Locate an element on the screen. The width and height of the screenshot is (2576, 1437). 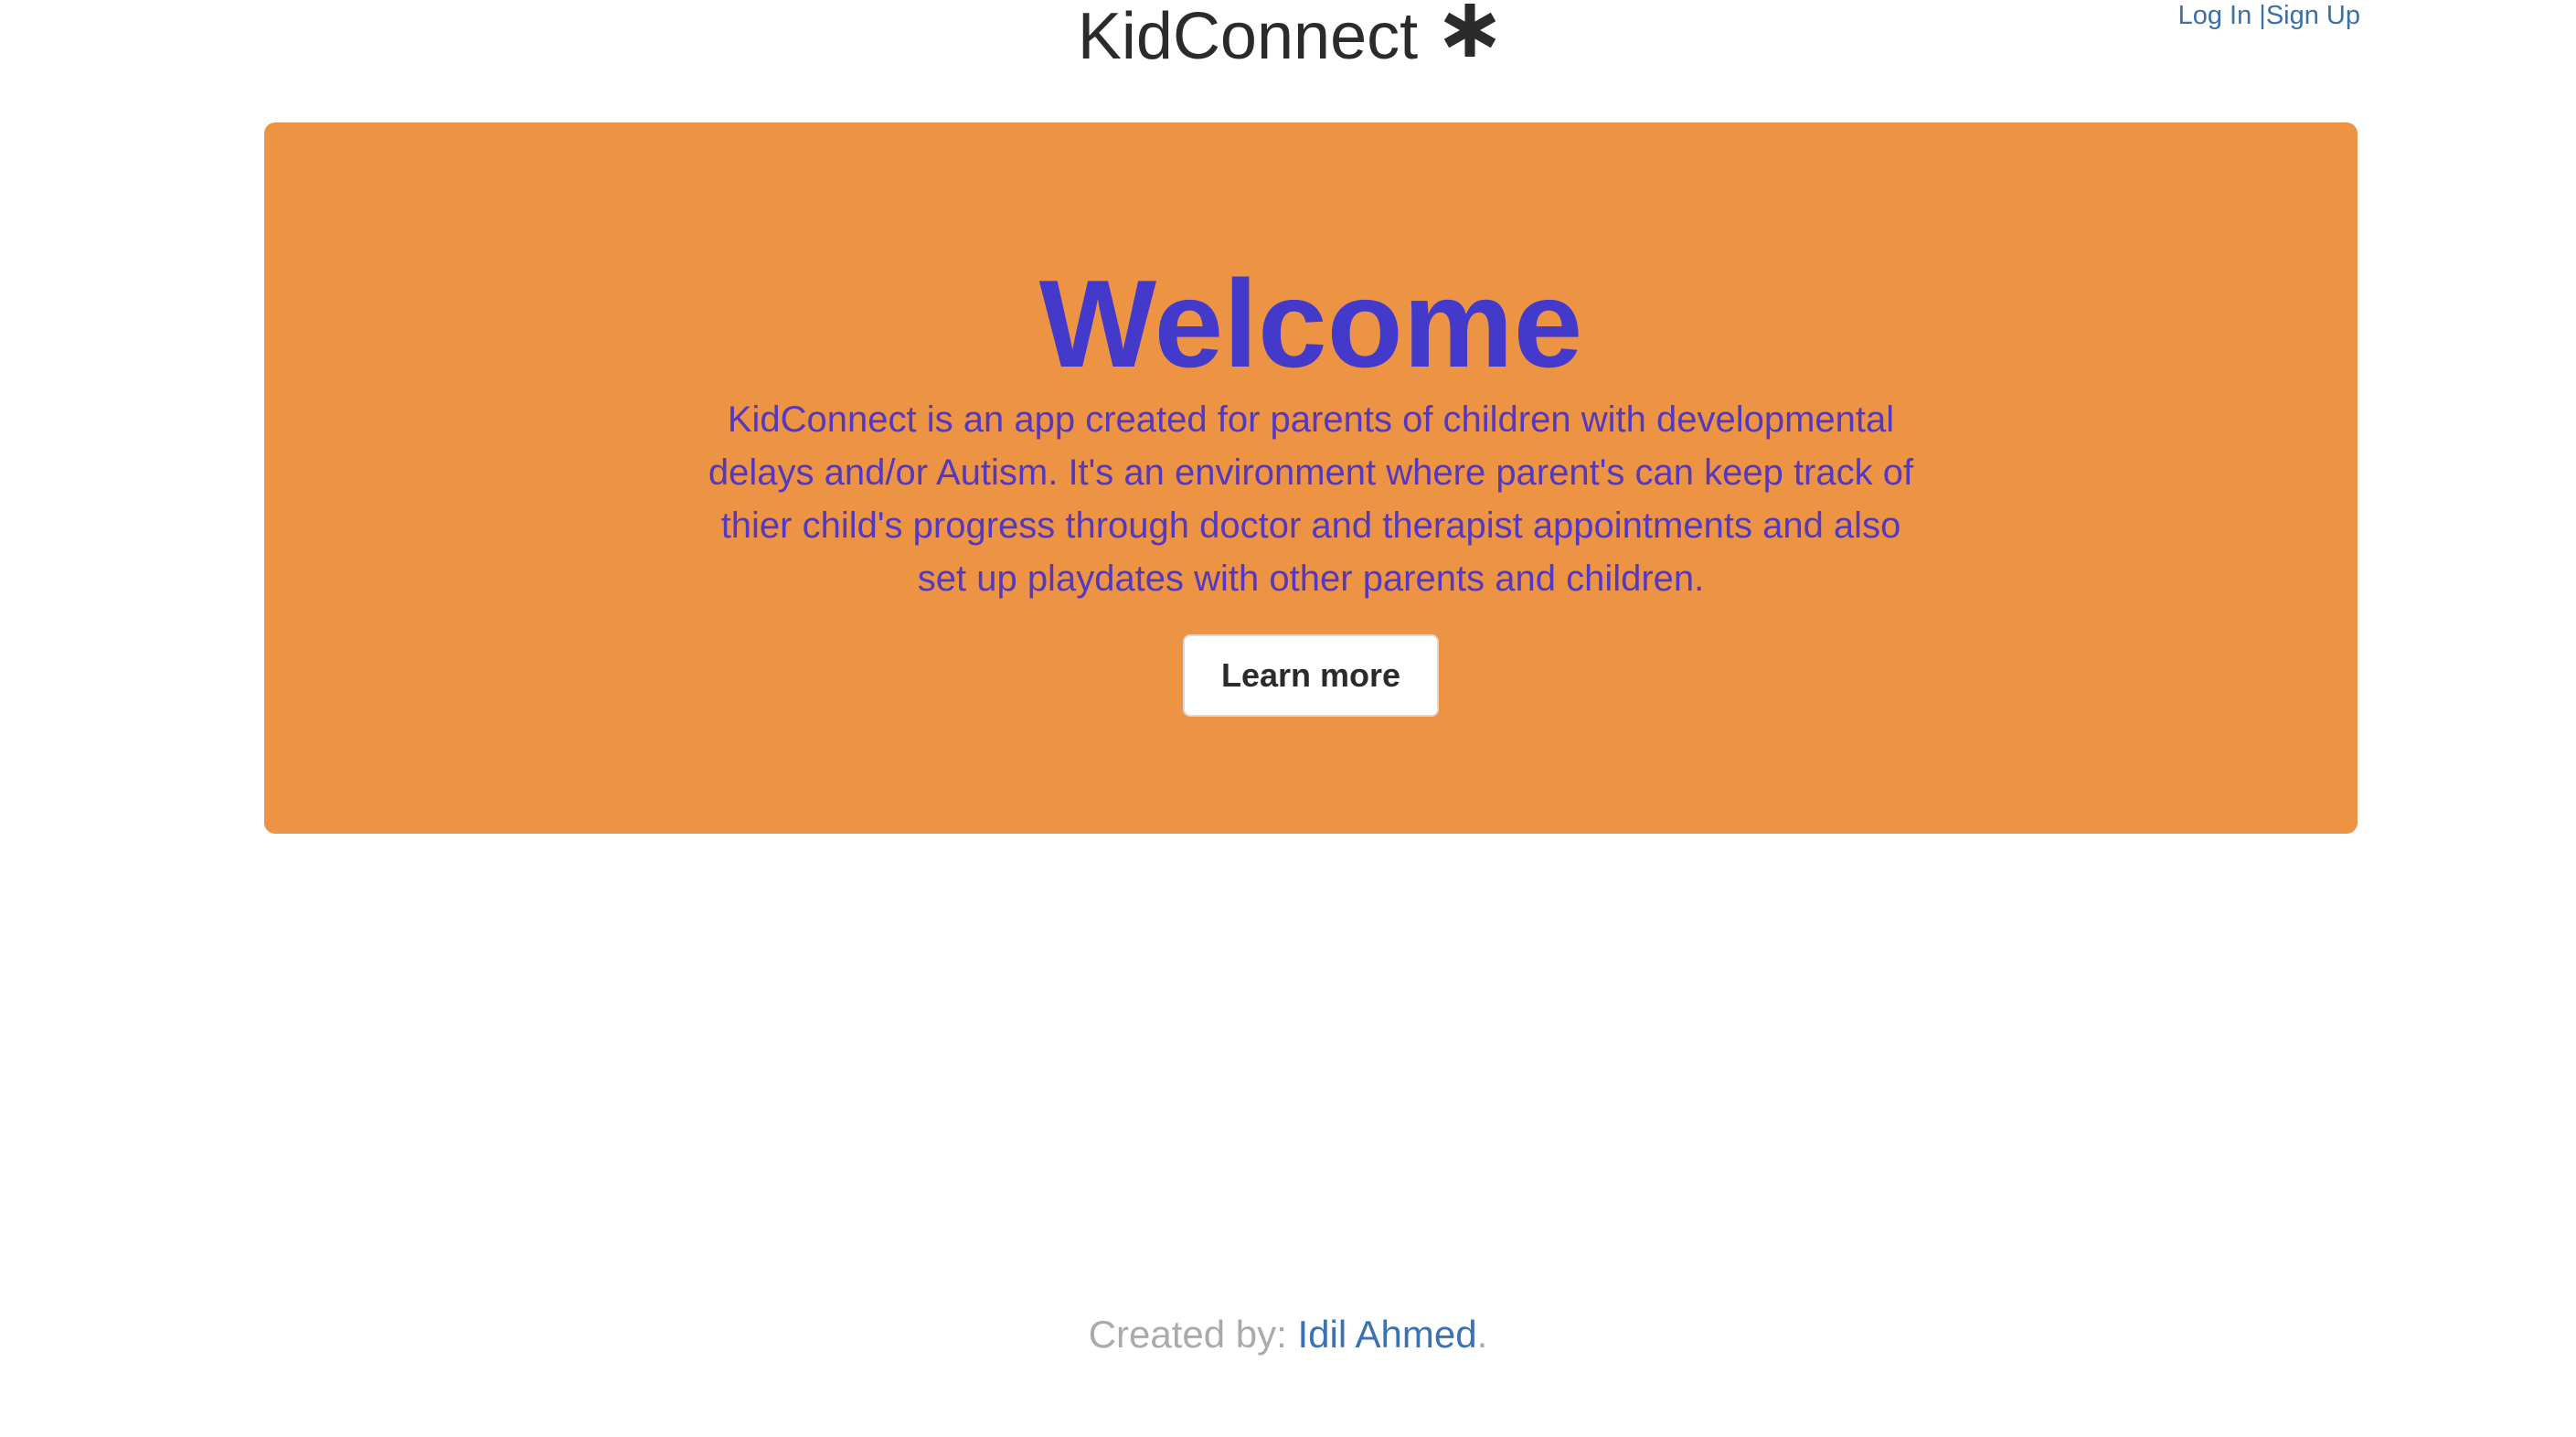
signup-link: Sign Up is located at coordinates (2313, 15).